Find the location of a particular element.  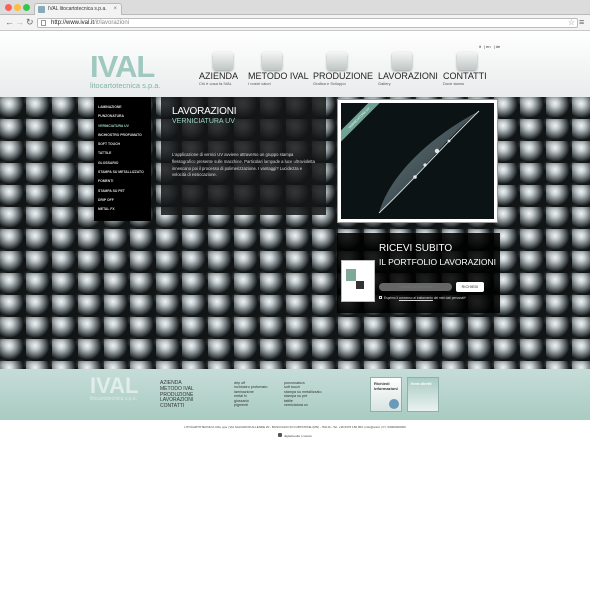

request-button: RICHIEDI is located at coordinates (470, 287).